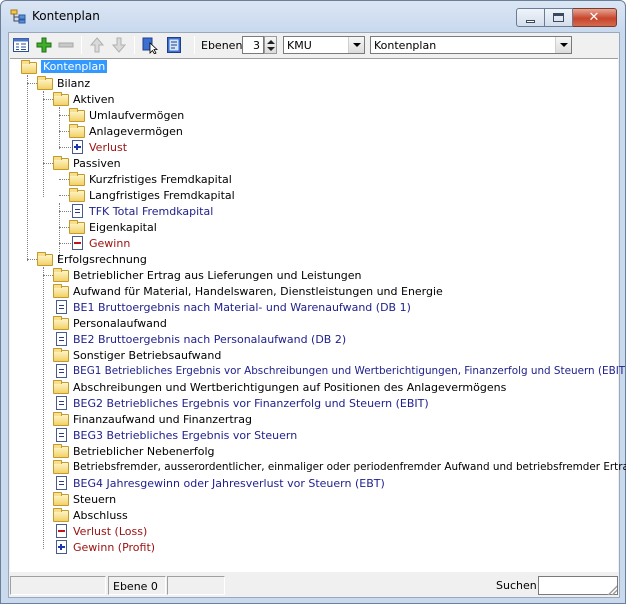  What do you see at coordinates (530, 17) in the screenshot?
I see `minimize-button` at bounding box center [530, 17].